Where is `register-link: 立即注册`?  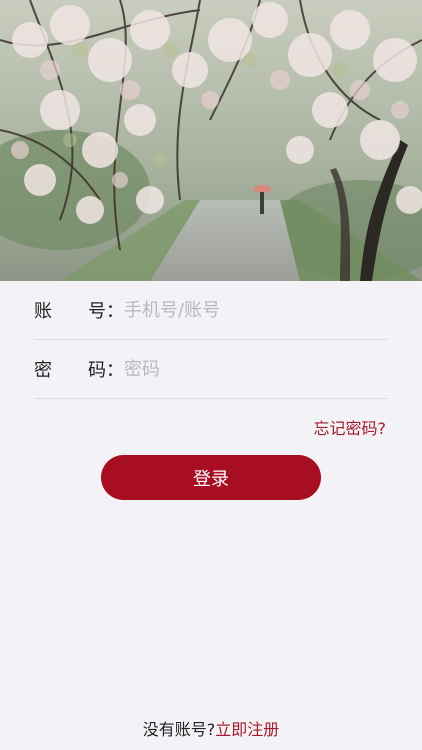 register-link: 立即注册 is located at coordinates (247, 729).